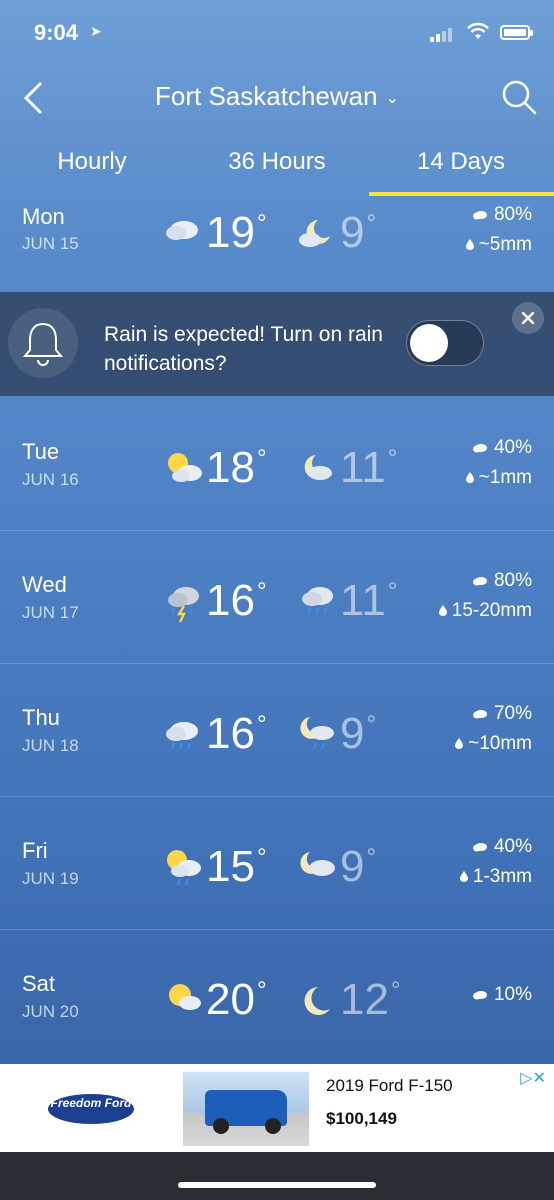 This screenshot has height=1200, width=554. What do you see at coordinates (478, 30) in the screenshot?
I see `wifi-icon` at bounding box center [478, 30].